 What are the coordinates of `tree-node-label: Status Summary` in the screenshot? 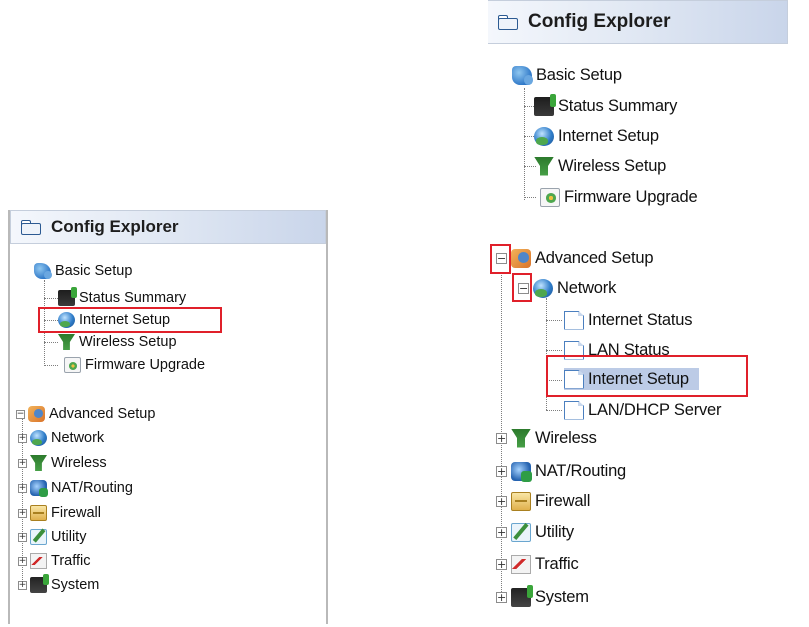 It's located at (618, 105).